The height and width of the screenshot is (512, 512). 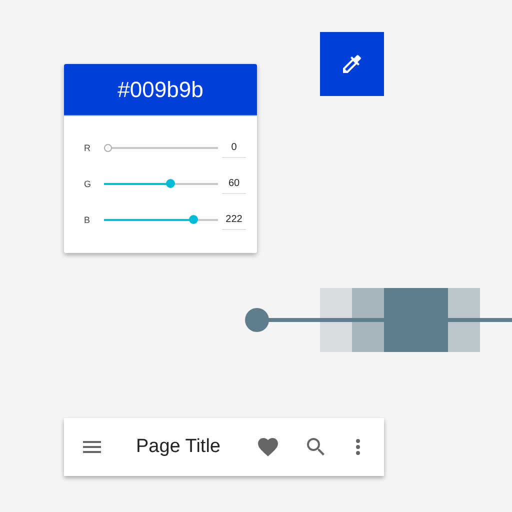 I want to click on page-title: Page Title, so click(x=179, y=447).